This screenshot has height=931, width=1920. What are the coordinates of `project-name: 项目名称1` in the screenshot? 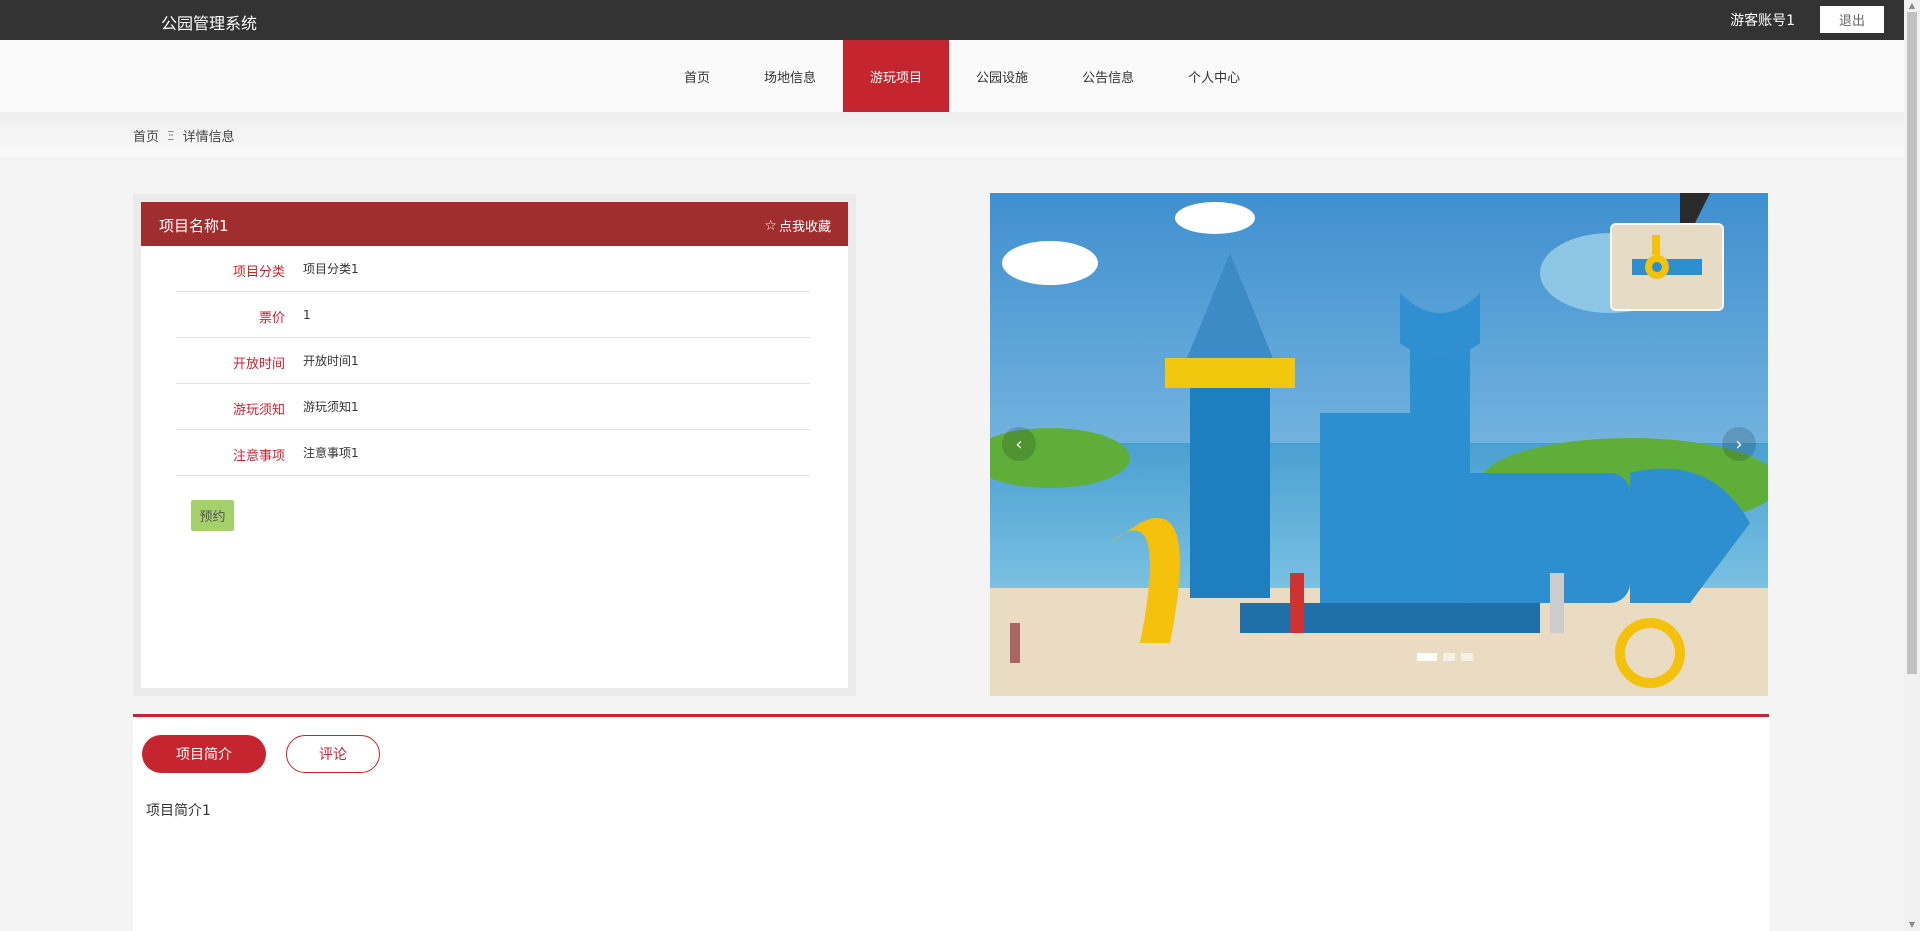 It's located at (194, 226).